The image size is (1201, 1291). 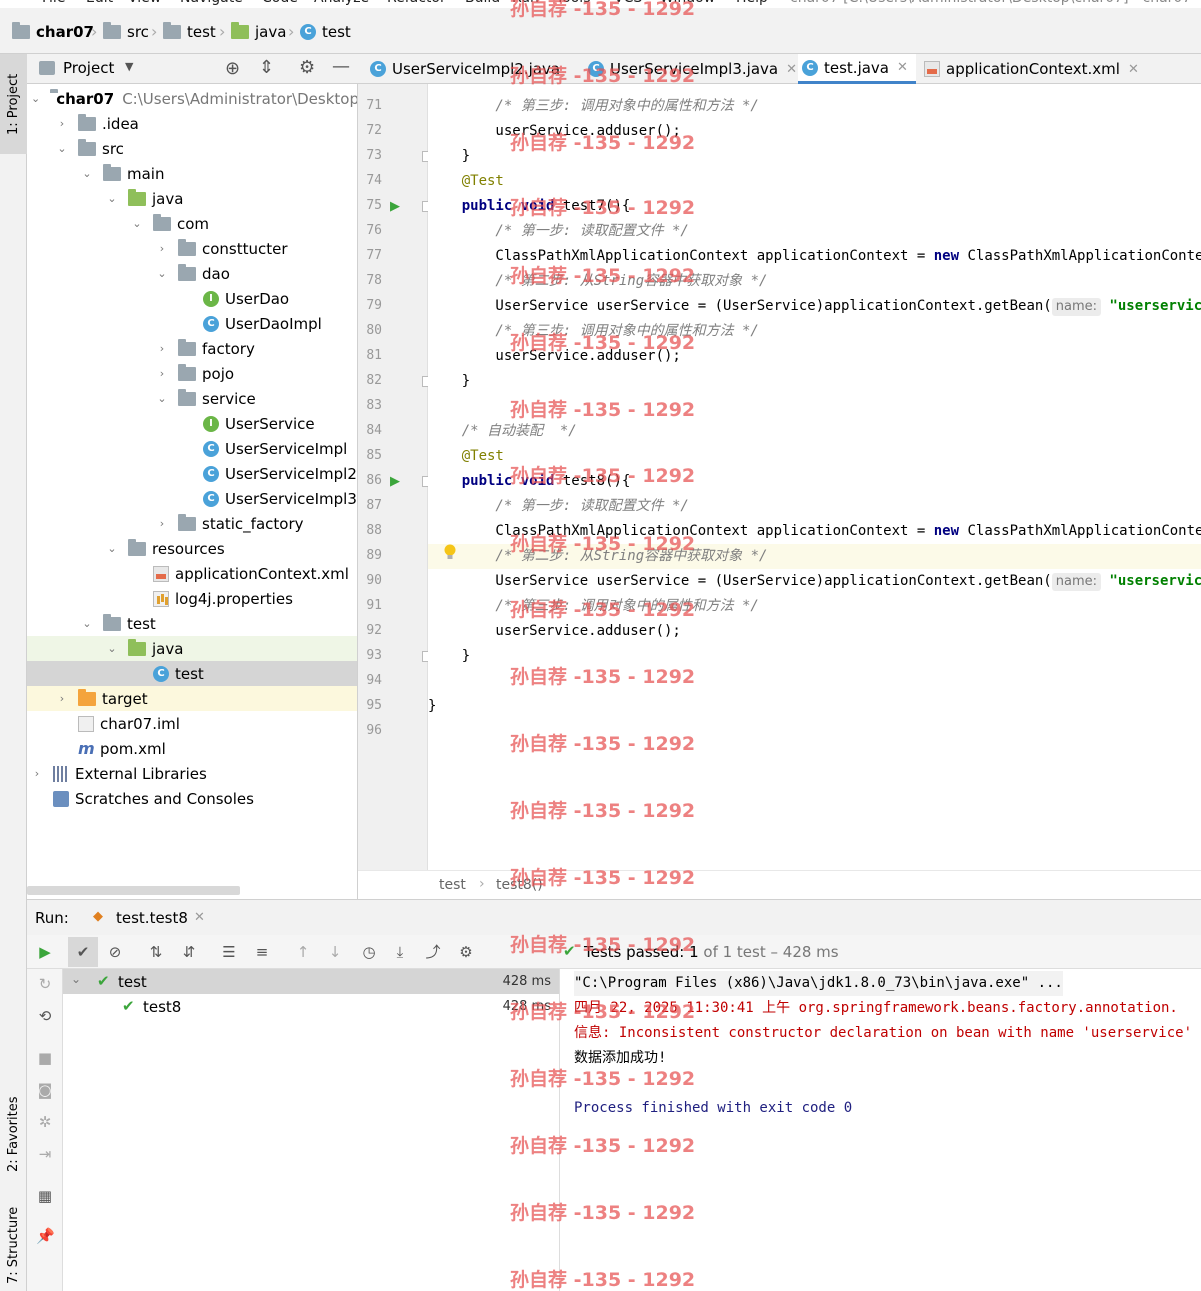 What do you see at coordinates (192, 623) in the screenshot?
I see `tree-item: ⌄ test` at bounding box center [192, 623].